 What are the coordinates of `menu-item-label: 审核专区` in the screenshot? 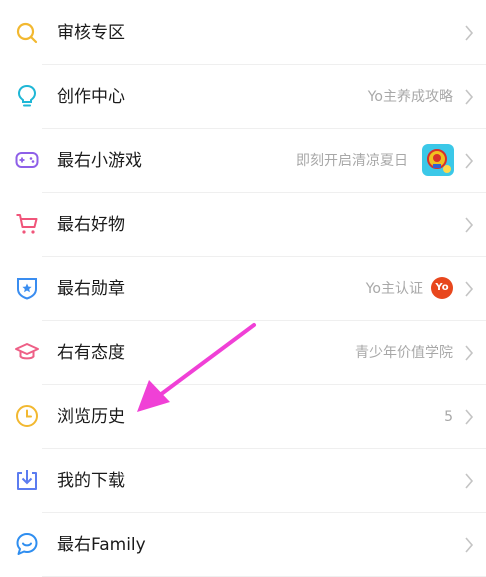 It's located at (91, 33).